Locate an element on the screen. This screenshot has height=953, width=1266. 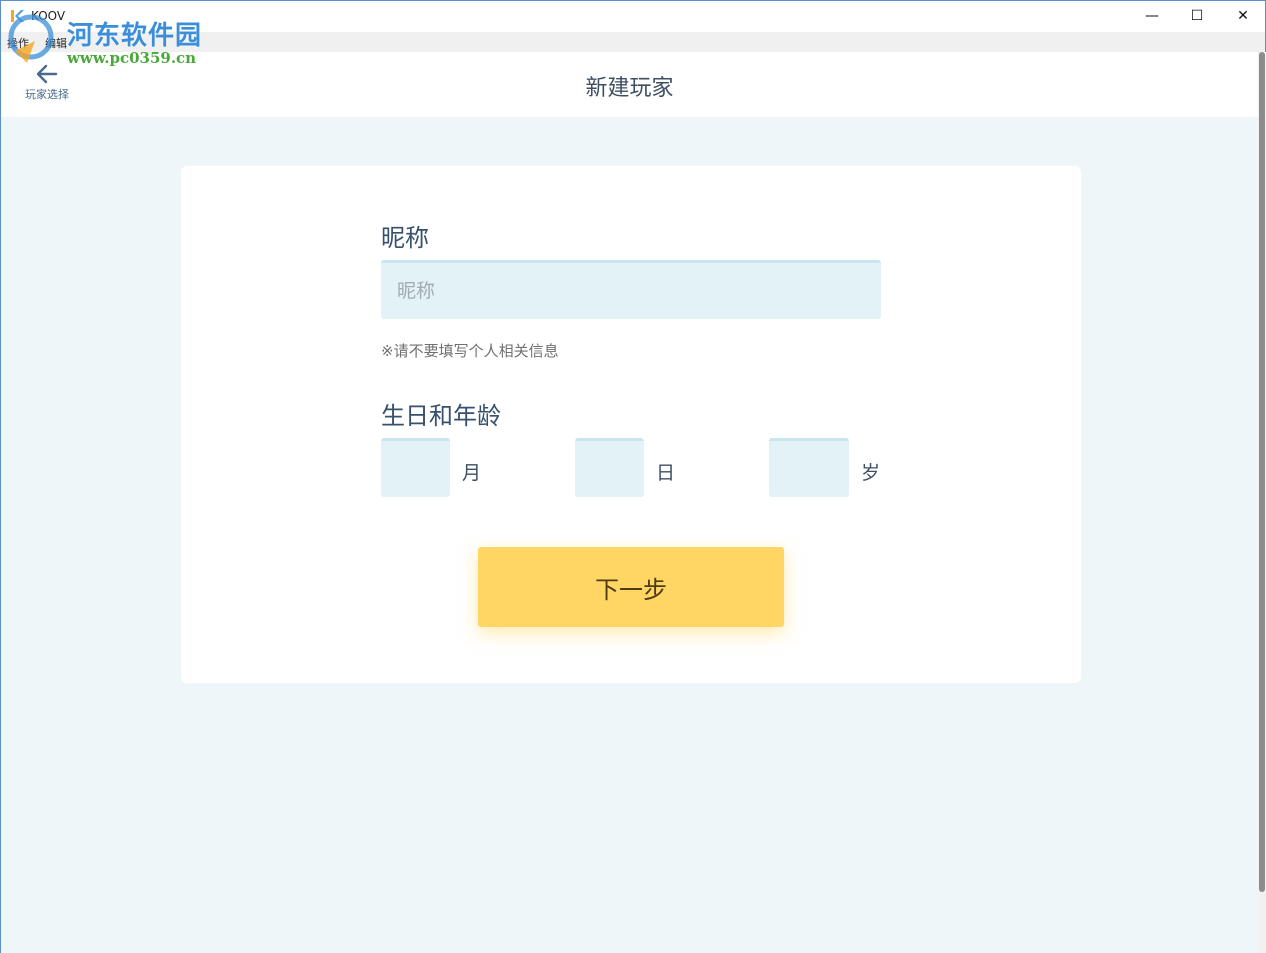
page-header: 玩家选择 新建玩家 is located at coordinates (629, 84).